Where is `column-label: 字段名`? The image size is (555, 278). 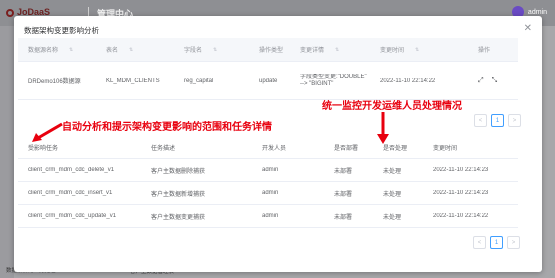
column-label: 字段名 is located at coordinates (193, 51).